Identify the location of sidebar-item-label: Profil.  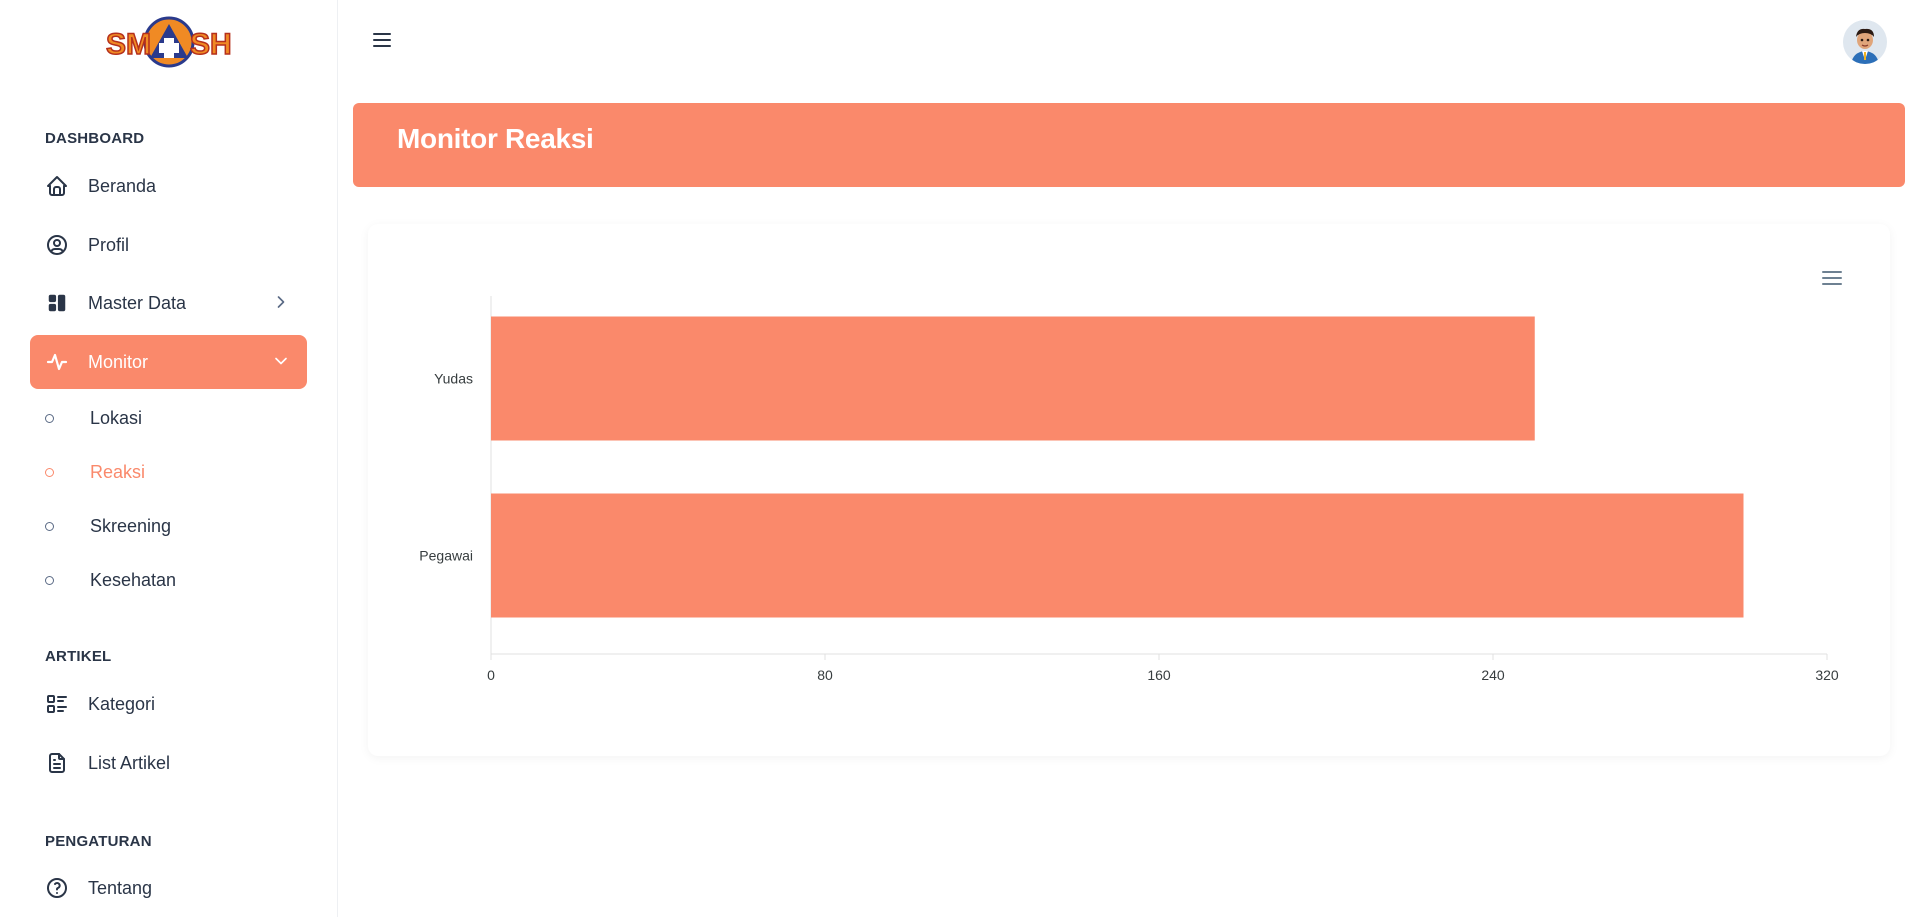
(109, 244).